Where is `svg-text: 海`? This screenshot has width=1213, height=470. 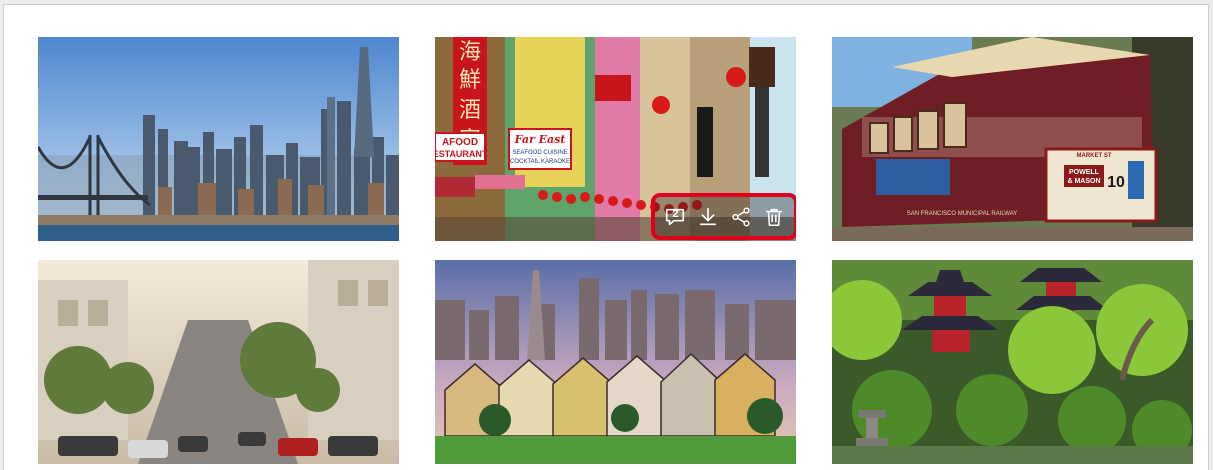 svg-text: 海 is located at coordinates (470, 52).